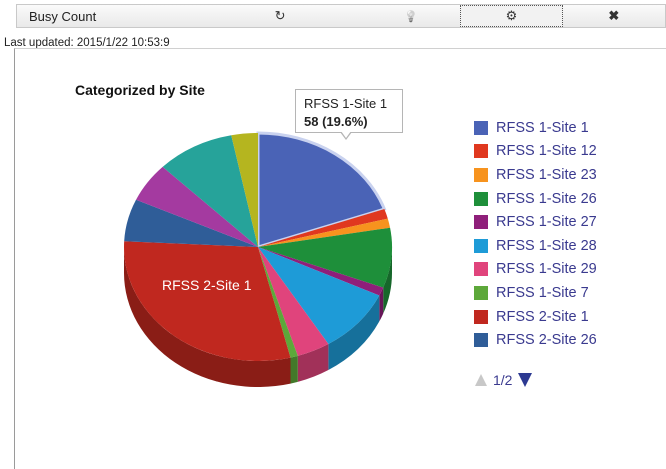 The height and width of the screenshot is (469, 666). What do you see at coordinates (546, 174) in the screenshot?
I see `legend-label: RFSS 1-Site 23` at bounding box center [546, 174].